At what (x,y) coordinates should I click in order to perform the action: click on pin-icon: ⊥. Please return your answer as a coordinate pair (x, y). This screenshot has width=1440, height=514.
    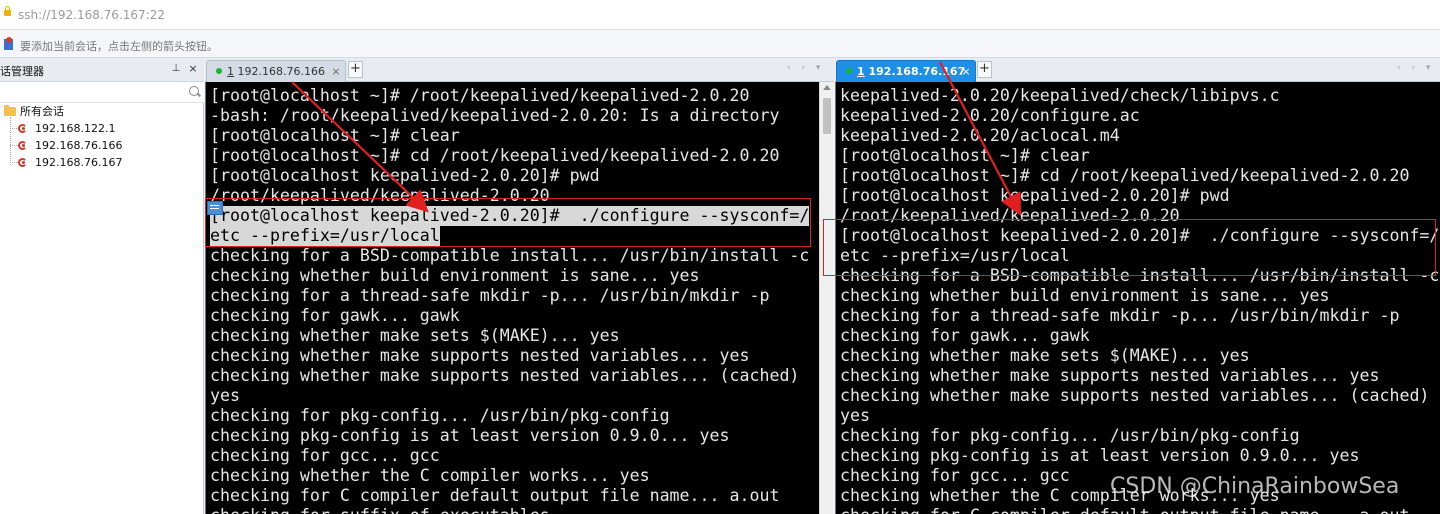
    Looking at the image, I should click on (176, 68).